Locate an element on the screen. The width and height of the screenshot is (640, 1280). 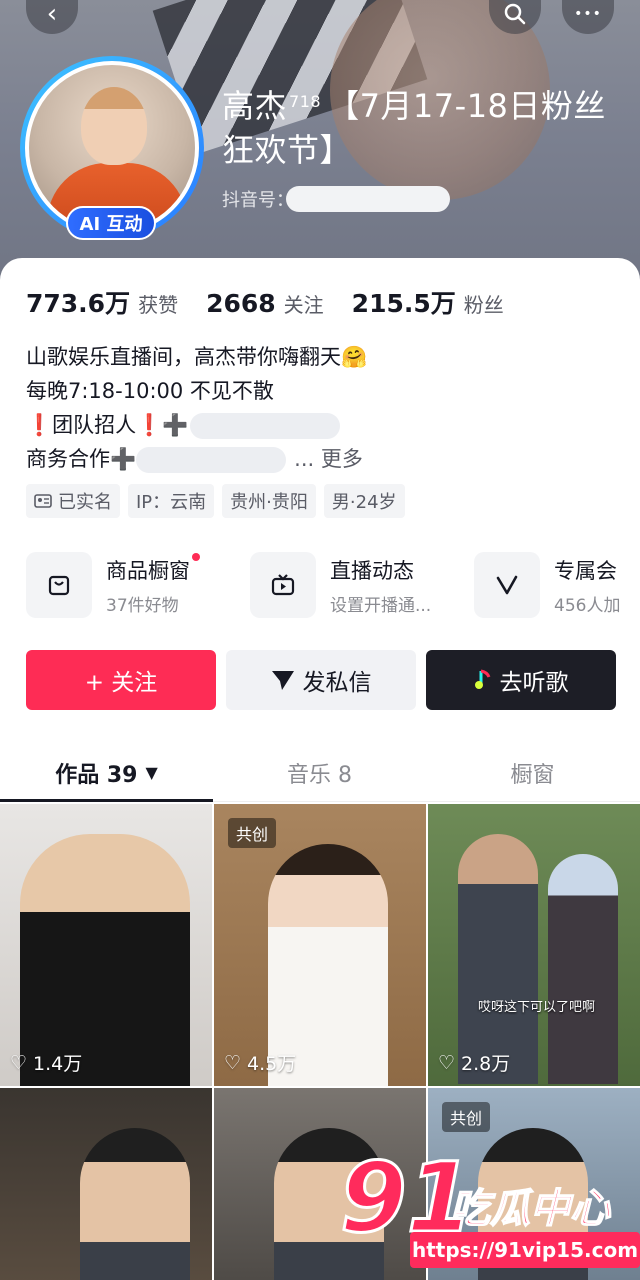
site-watermark: 91 吃瓜中心 https://91vip15.com is located at coordinates (489, 1212).